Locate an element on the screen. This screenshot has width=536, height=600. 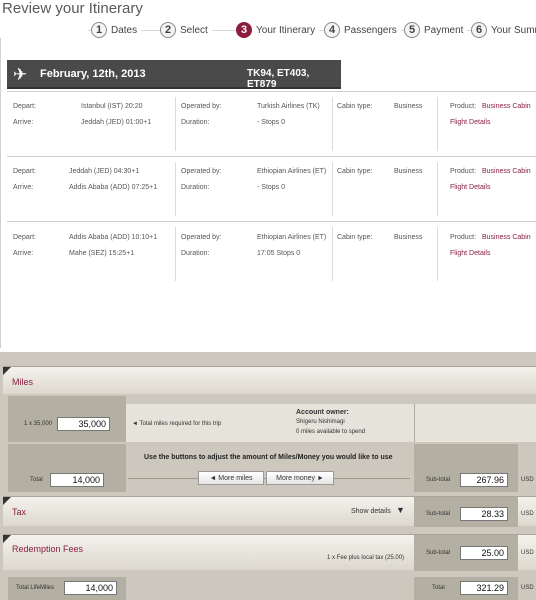
step-number: 5 is located at coordinates (412, 30).